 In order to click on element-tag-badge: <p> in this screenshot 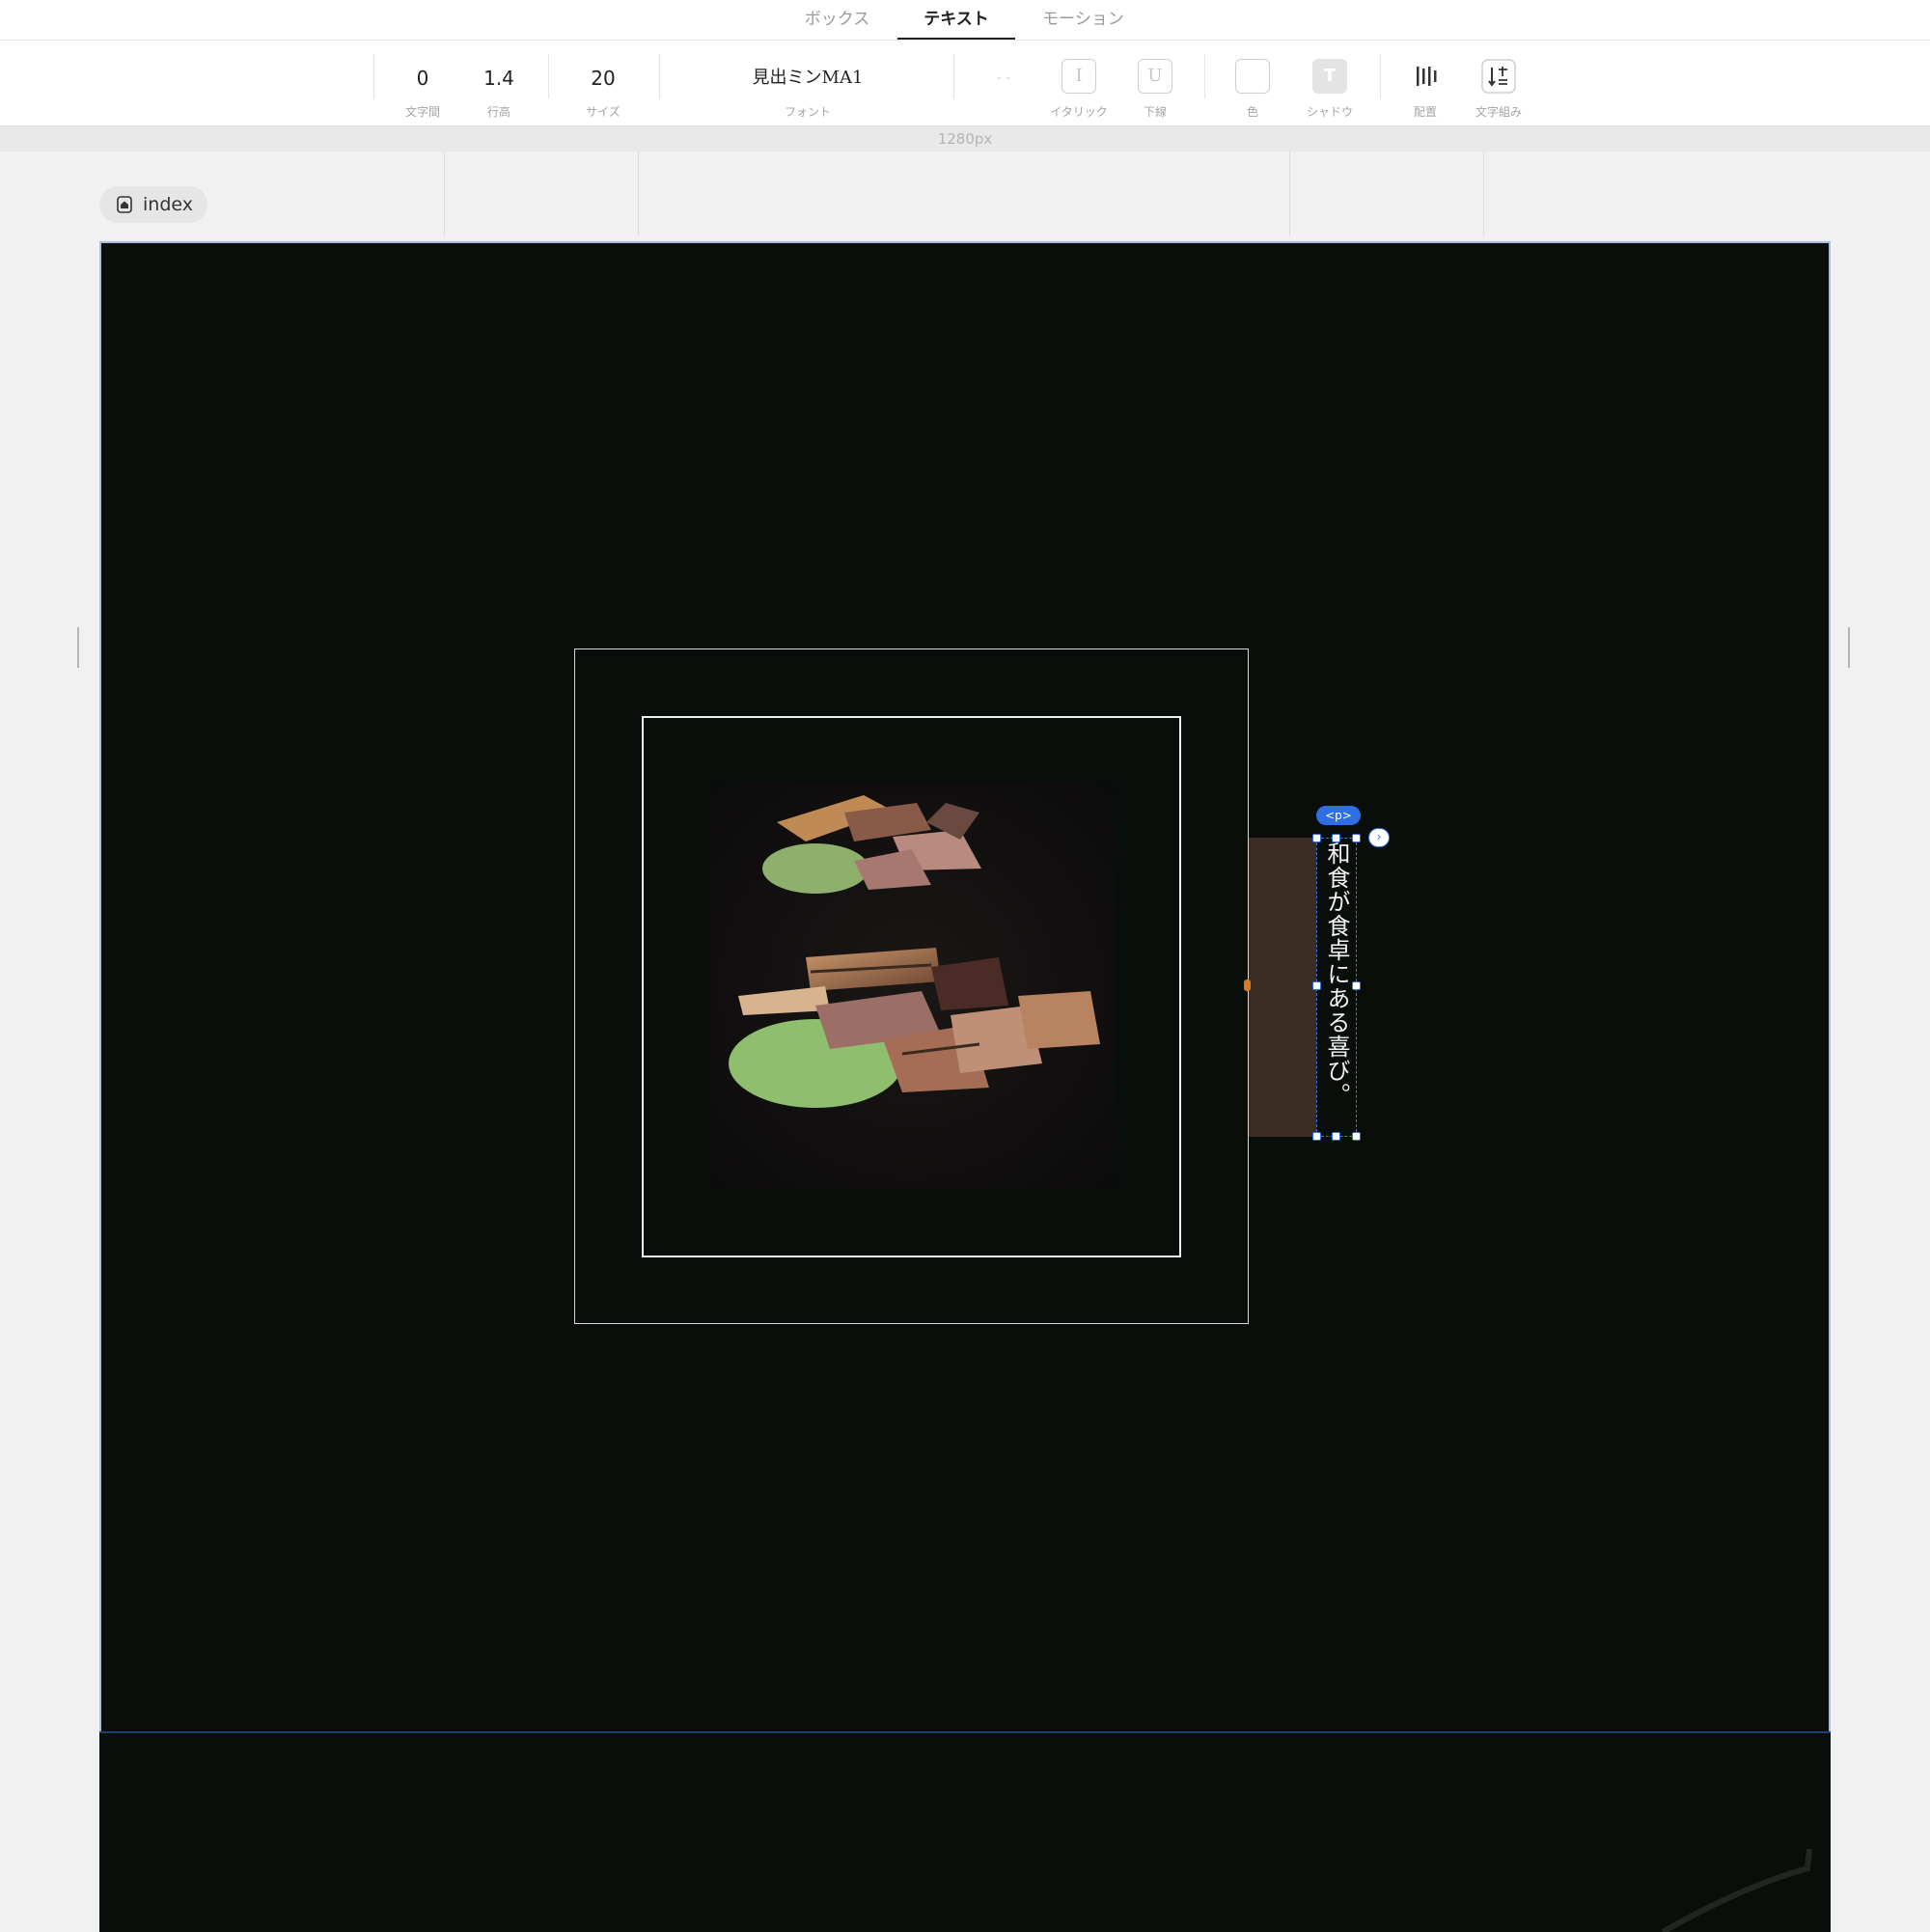, I will do `click(1338, 815)`.